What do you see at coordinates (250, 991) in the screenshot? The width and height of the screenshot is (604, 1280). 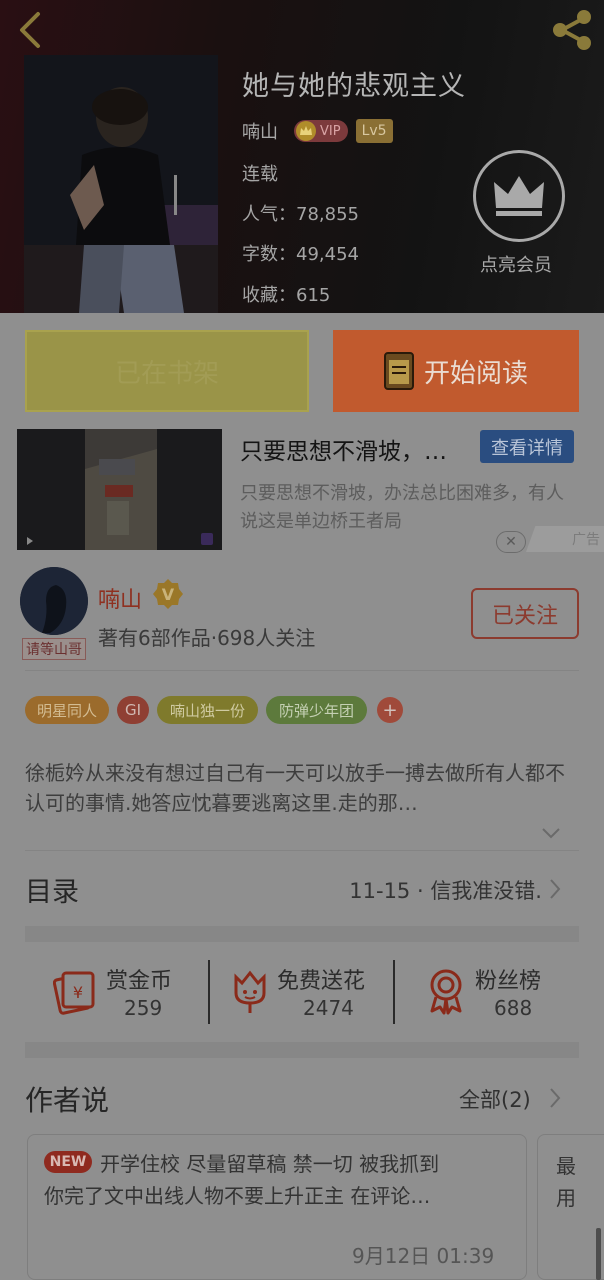 I see `flower-icon` at bounding box center [250, 991].